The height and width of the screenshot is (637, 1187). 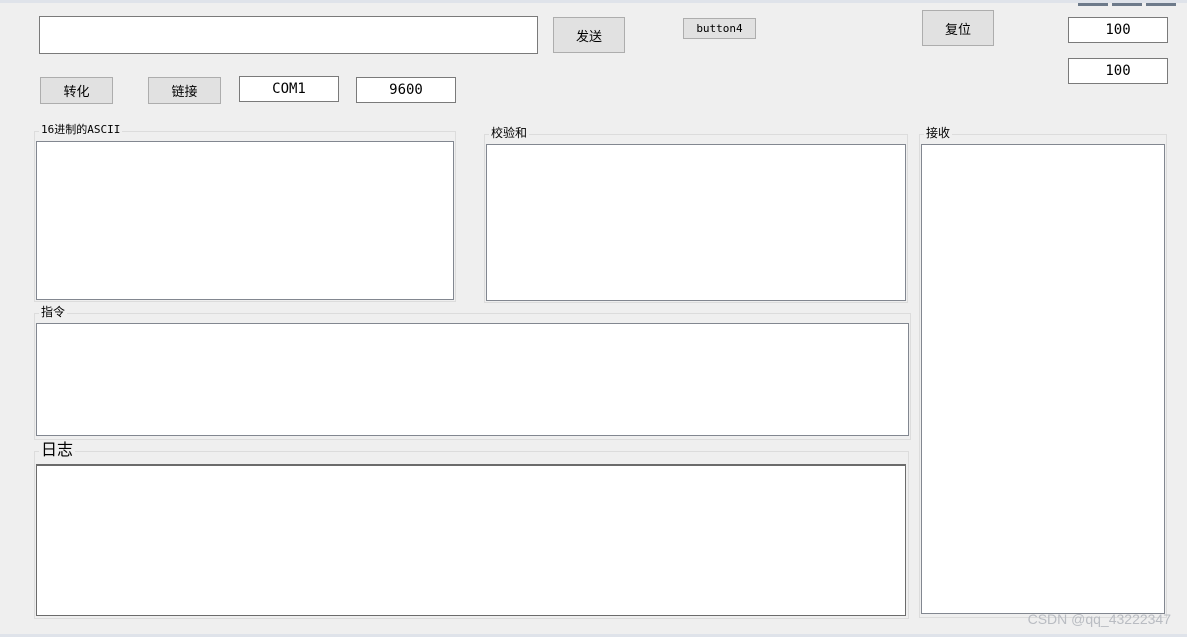 I want to click on value1-input: 100, so click(x=1118, y=30).